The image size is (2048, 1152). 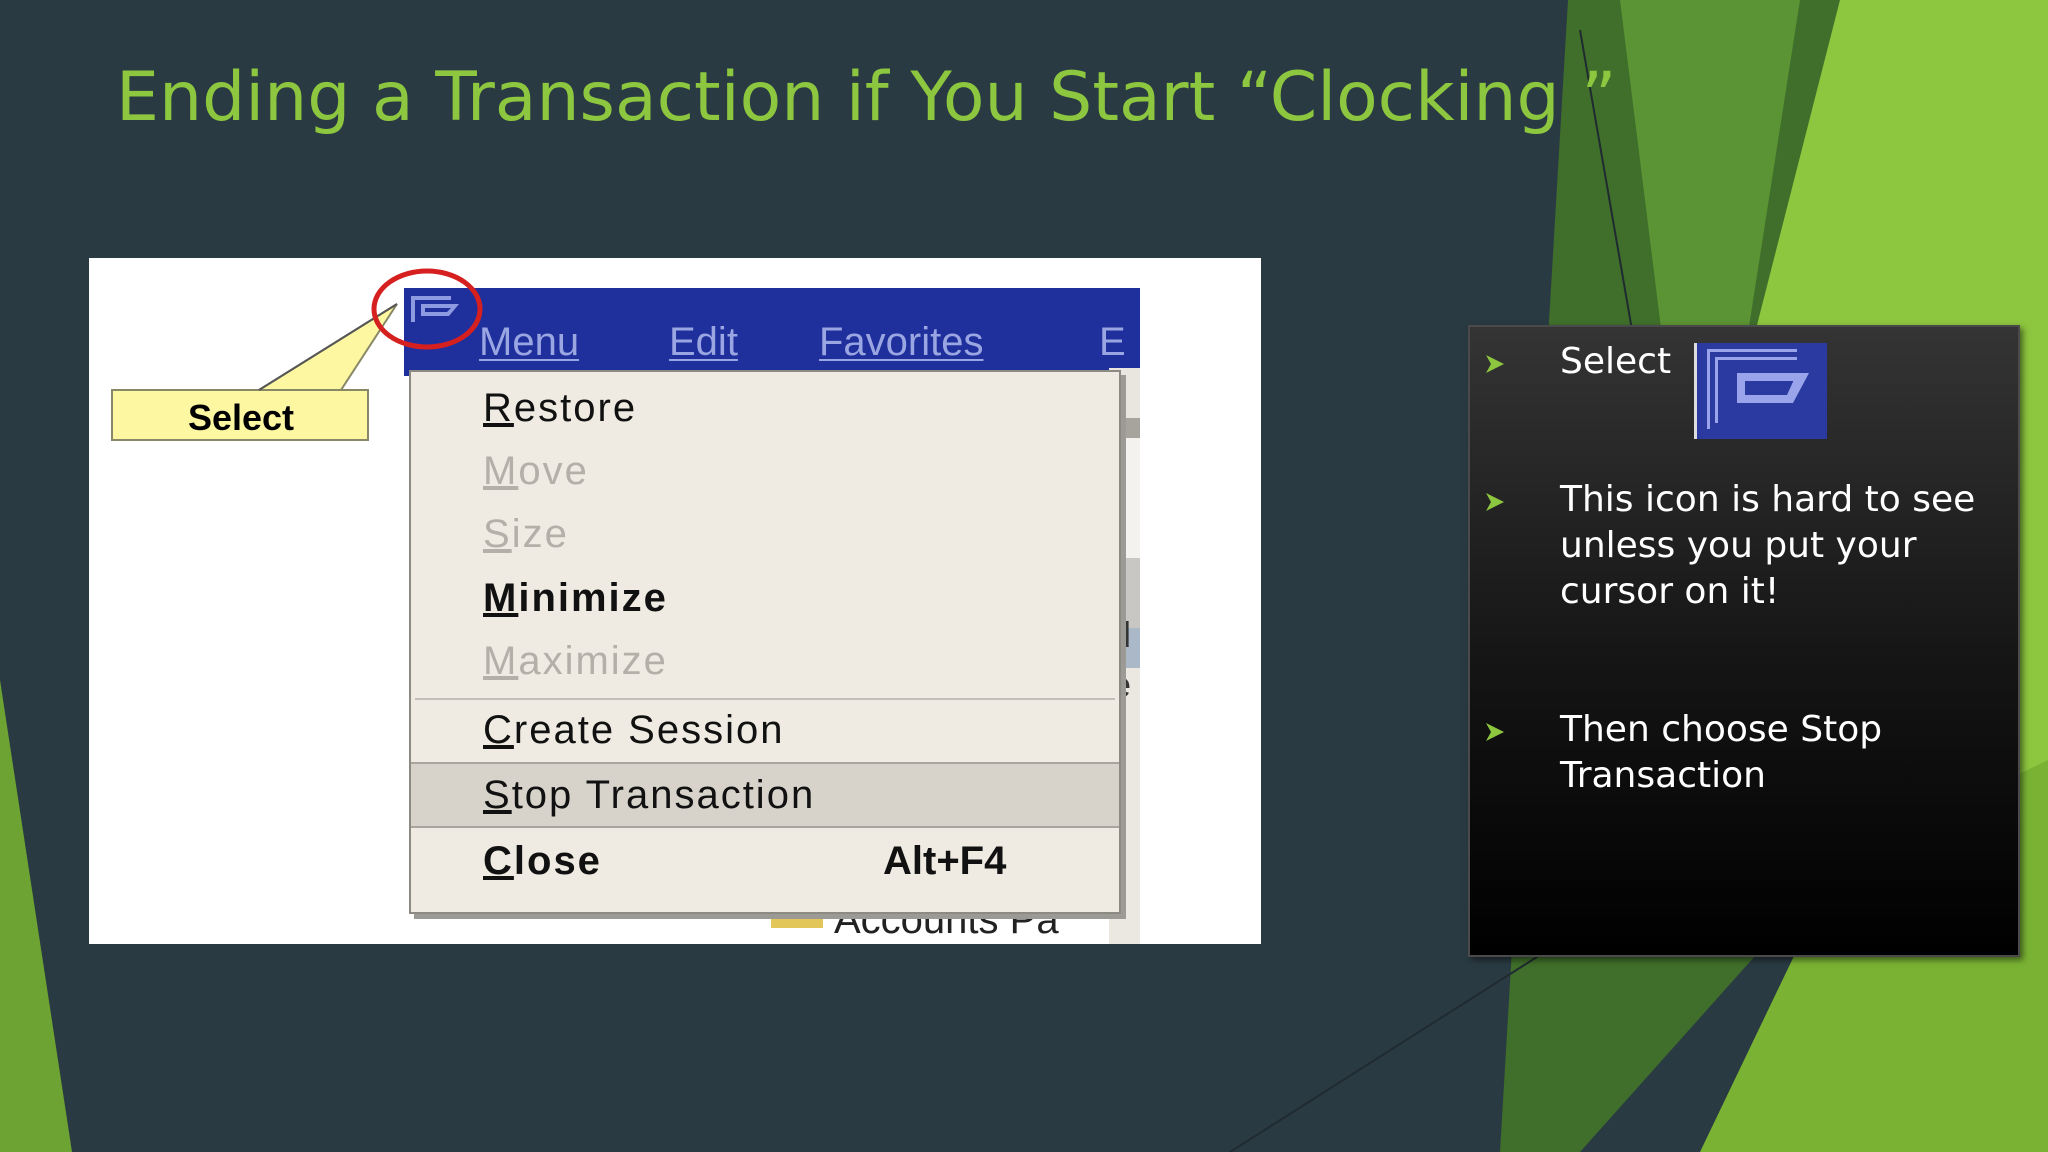 What do you see at coordinates (901, 342) in the screenshot?
I see `menubar-favorites: Favorites` at bounding box center [901, 342].